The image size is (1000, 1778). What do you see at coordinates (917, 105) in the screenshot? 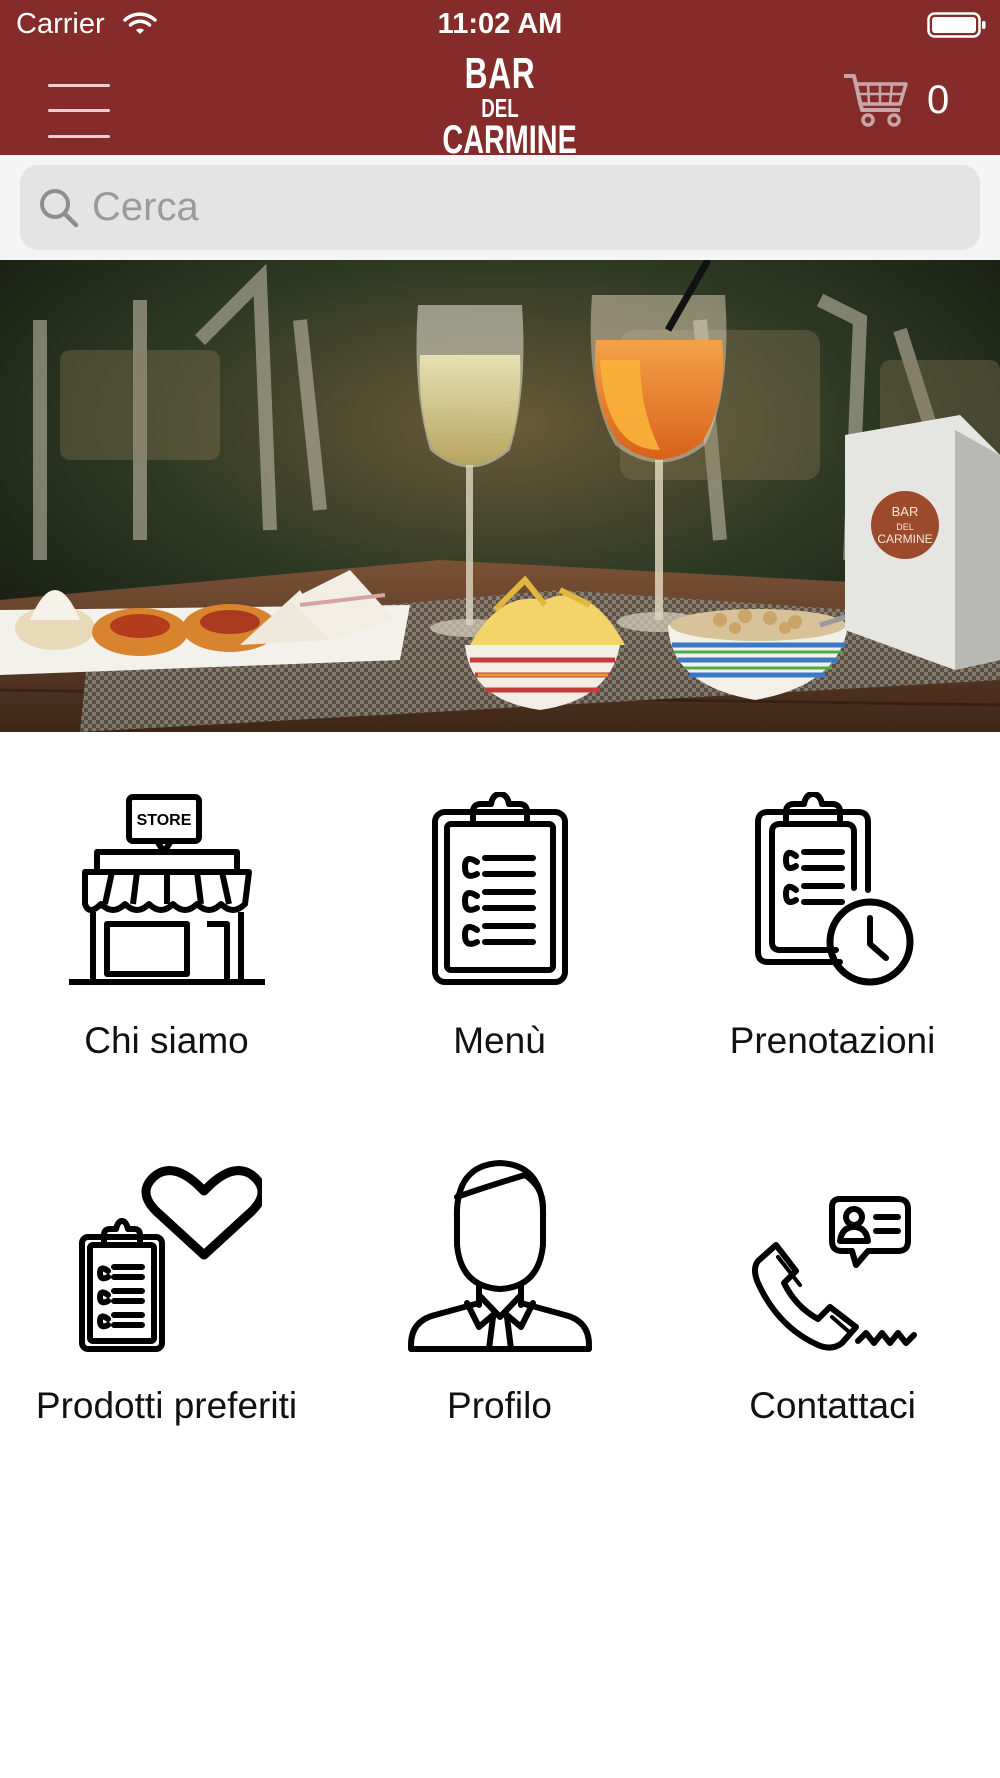
I see `cart-button: 0` at bounding box center [917, 105].